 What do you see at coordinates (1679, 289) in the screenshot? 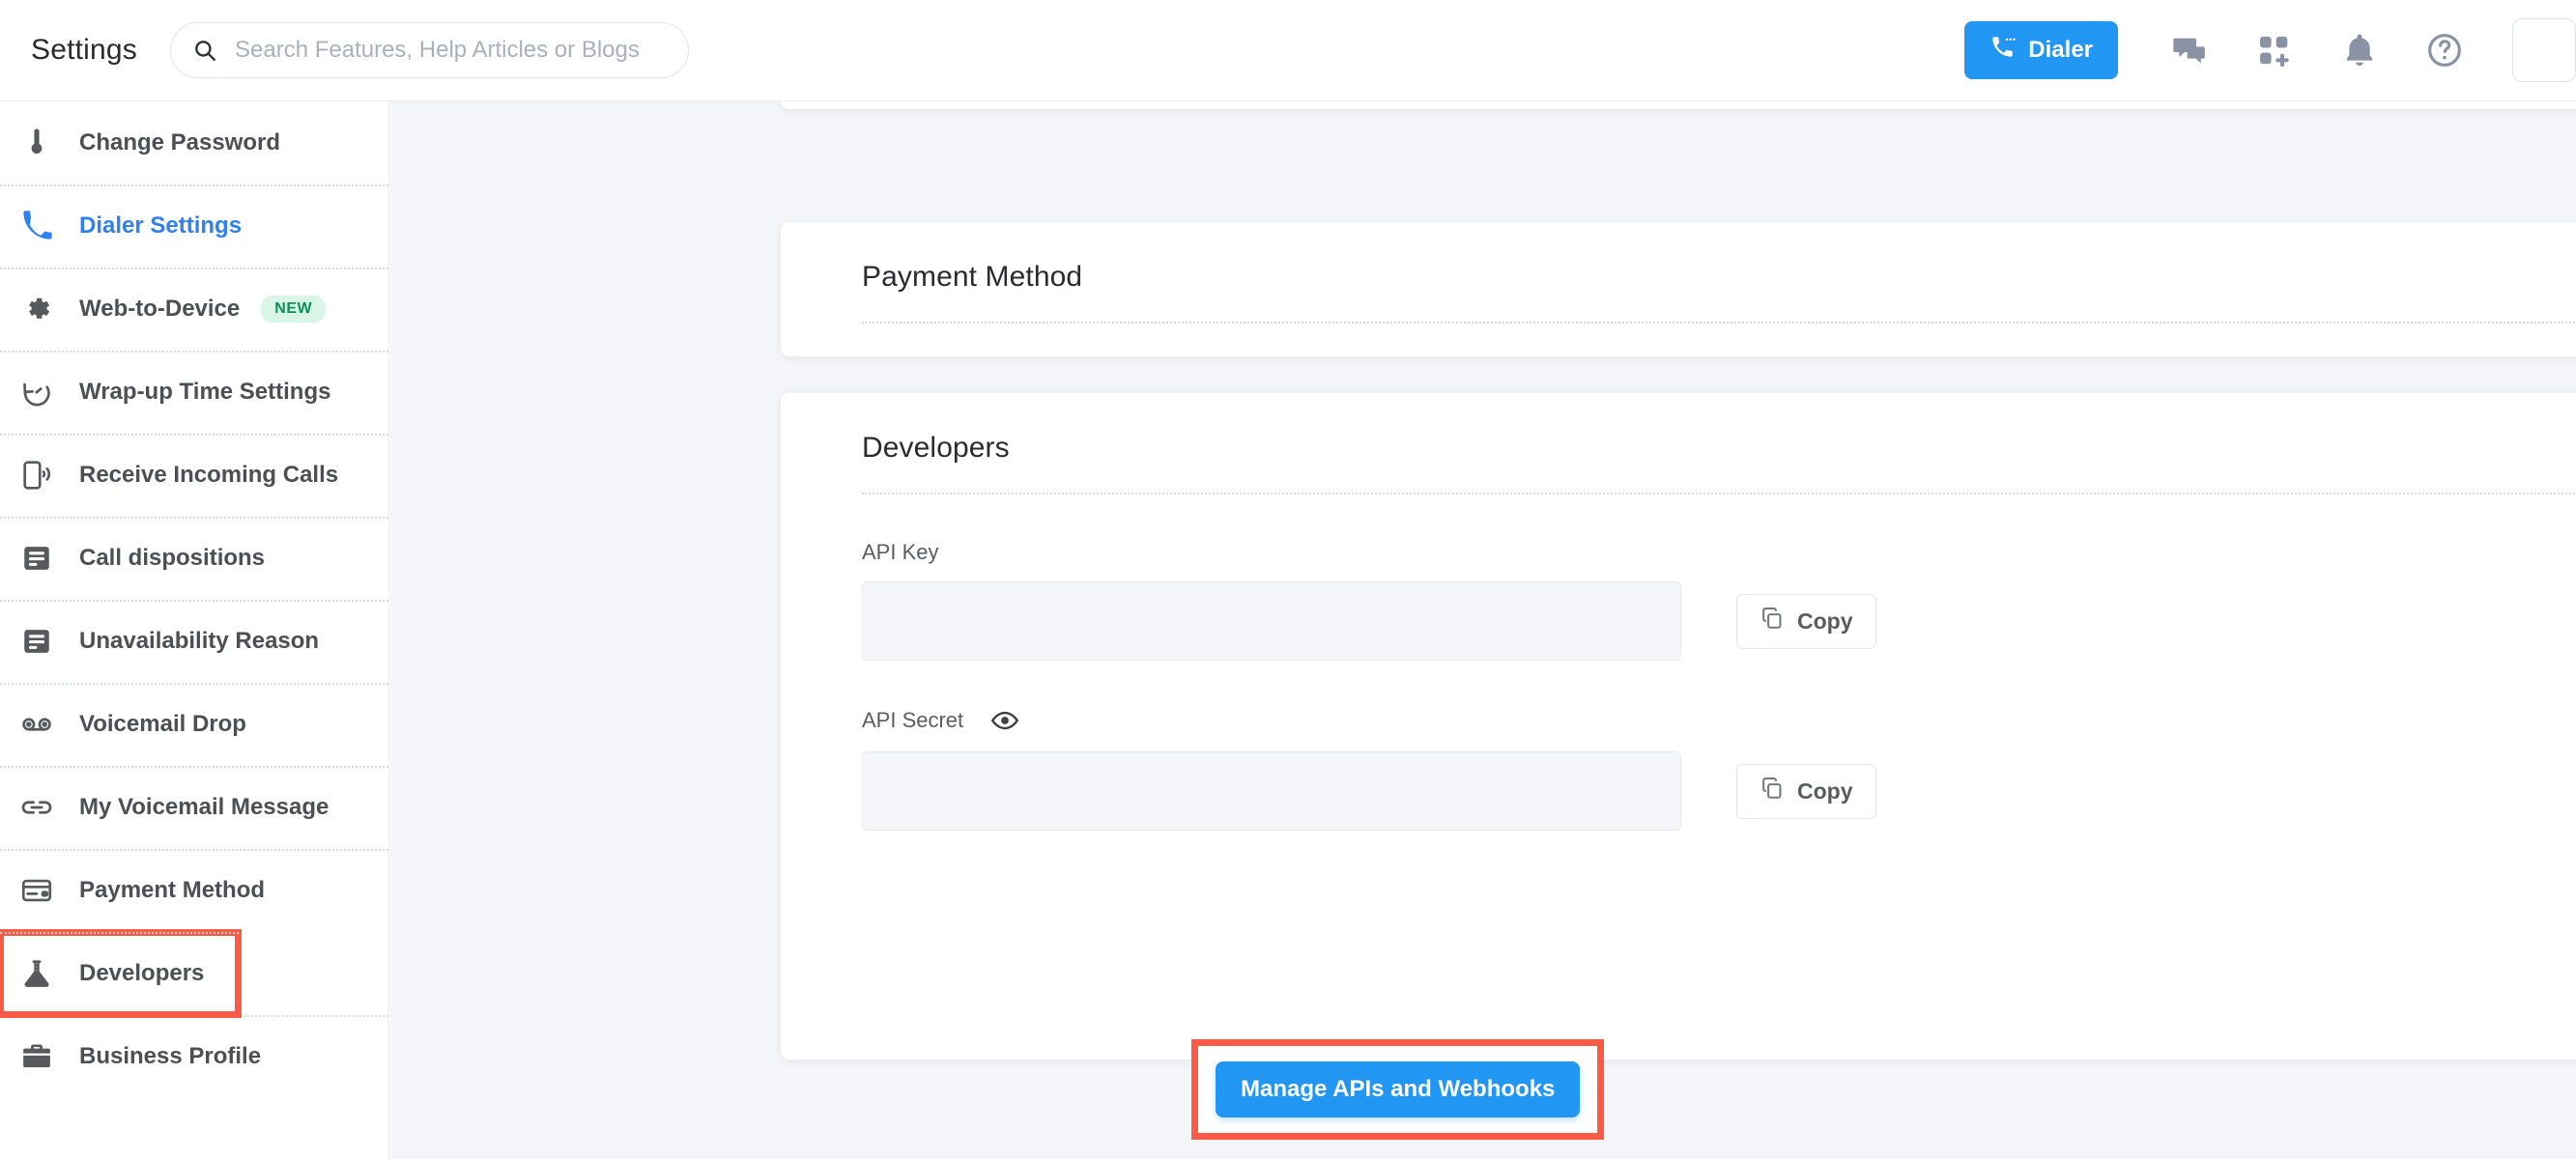
I see `payment-method-card: Payment Method` at bounding box center [1679, 289].